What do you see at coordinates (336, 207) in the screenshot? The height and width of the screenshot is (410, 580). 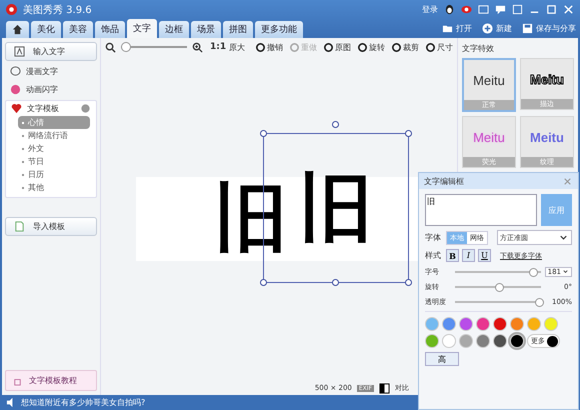 I see `canvas-text: 旧` at bounding box center [336, 207].